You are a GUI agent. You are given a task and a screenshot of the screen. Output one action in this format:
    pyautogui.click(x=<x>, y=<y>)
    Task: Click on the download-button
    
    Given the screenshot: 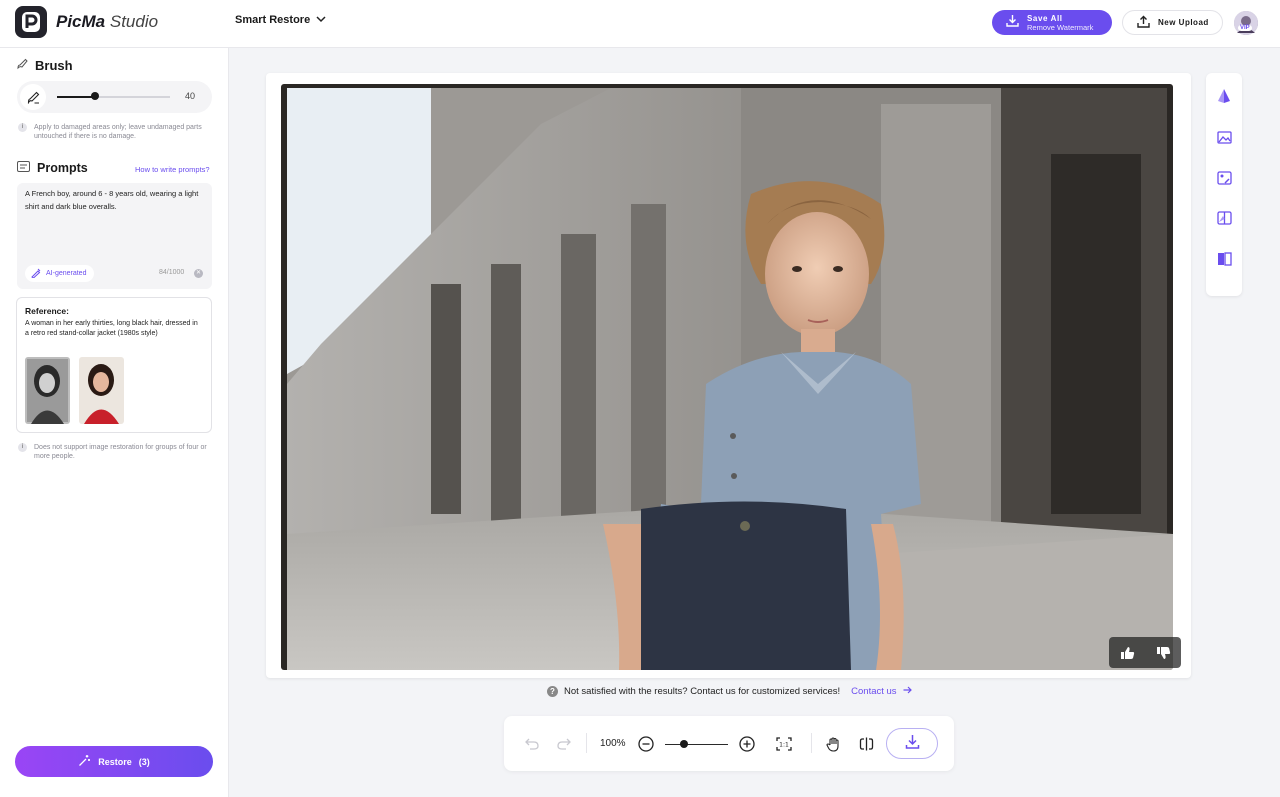 What is the action you would take?
    pyautogui.click(x=912, y=743)
    